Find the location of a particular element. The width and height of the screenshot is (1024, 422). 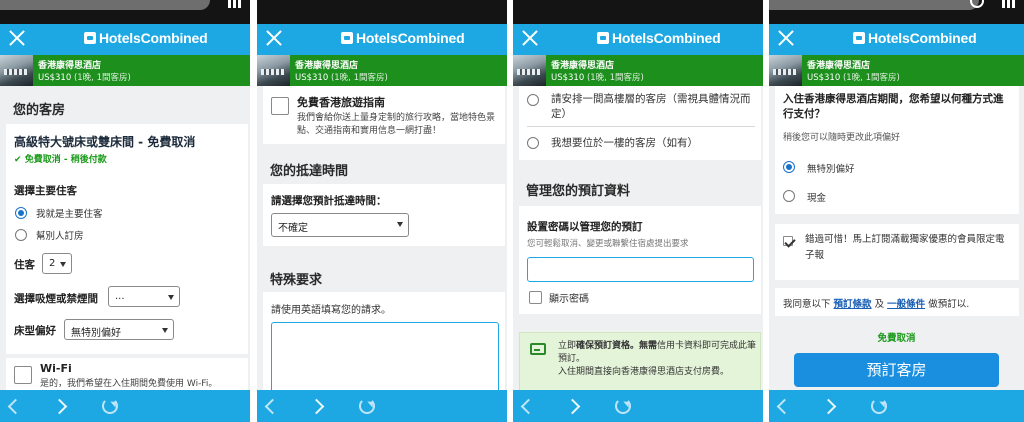

and-text: 及 is located at coordinates (879, 304).